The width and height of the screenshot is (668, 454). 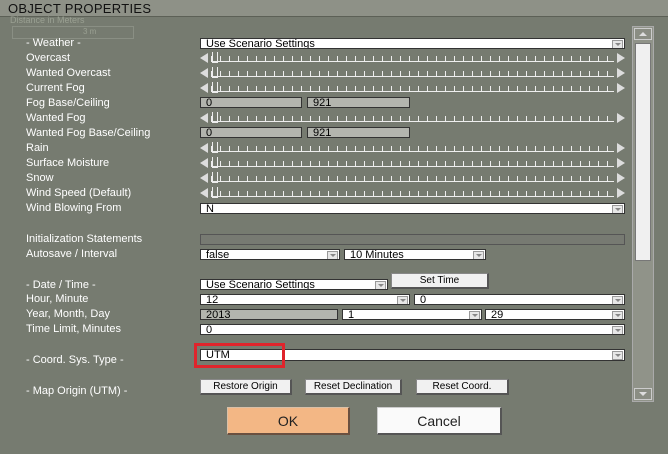 I want to click on highlight-box, so click(x=239, y=355).